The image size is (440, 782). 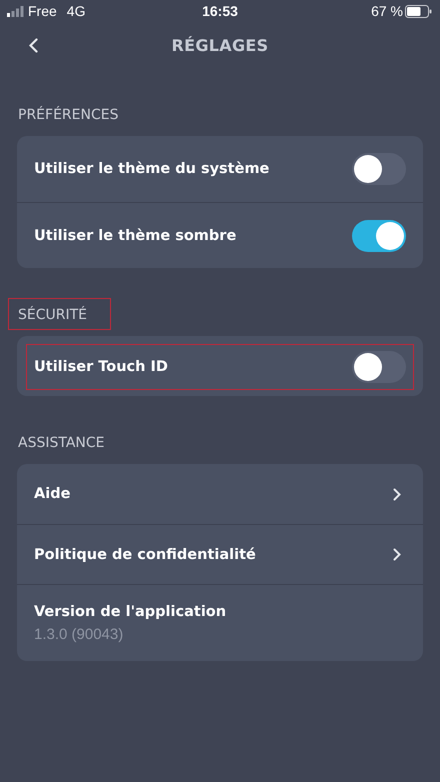 I want to click on row-label: Aide, so click(x=52, y=494).